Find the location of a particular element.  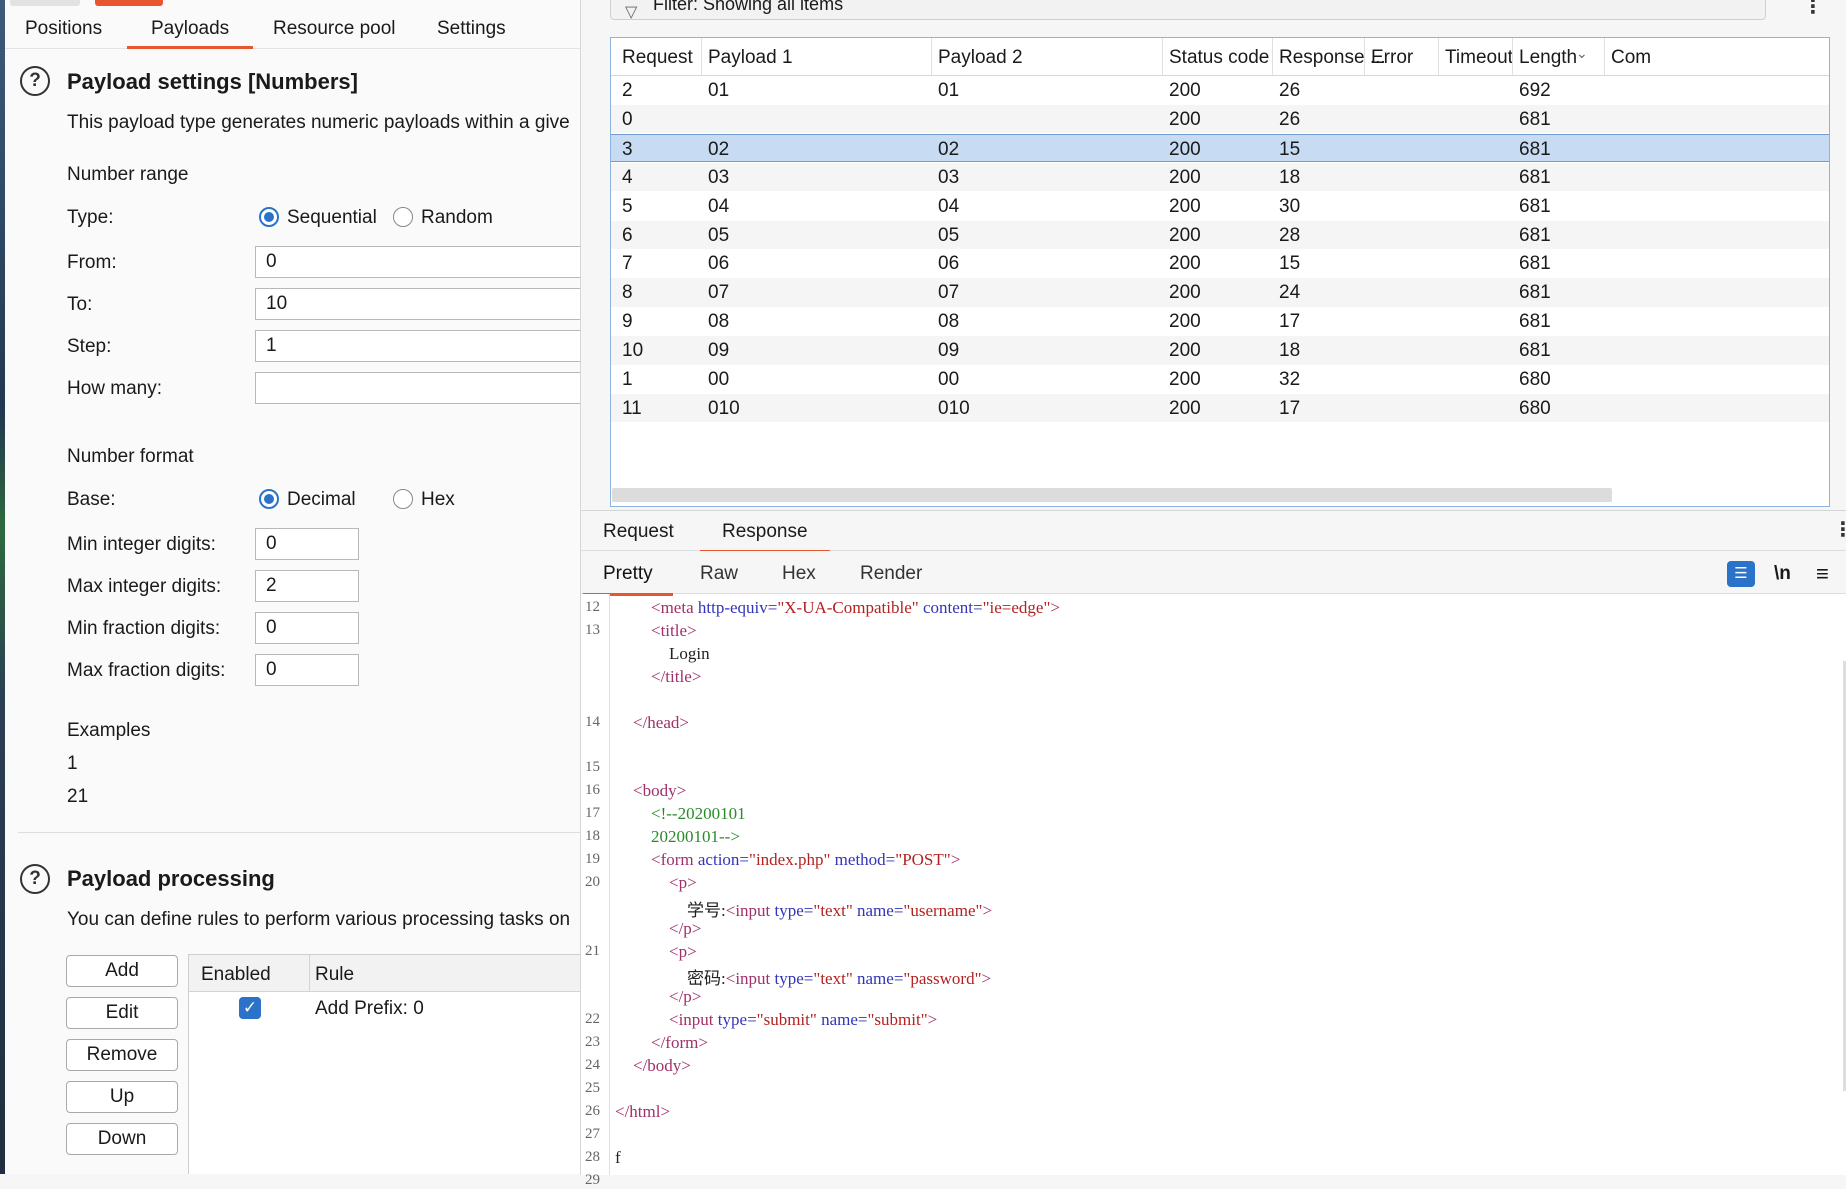

table-row: 8 07 07 200 24 681 is located at coordinates (1220, 292).